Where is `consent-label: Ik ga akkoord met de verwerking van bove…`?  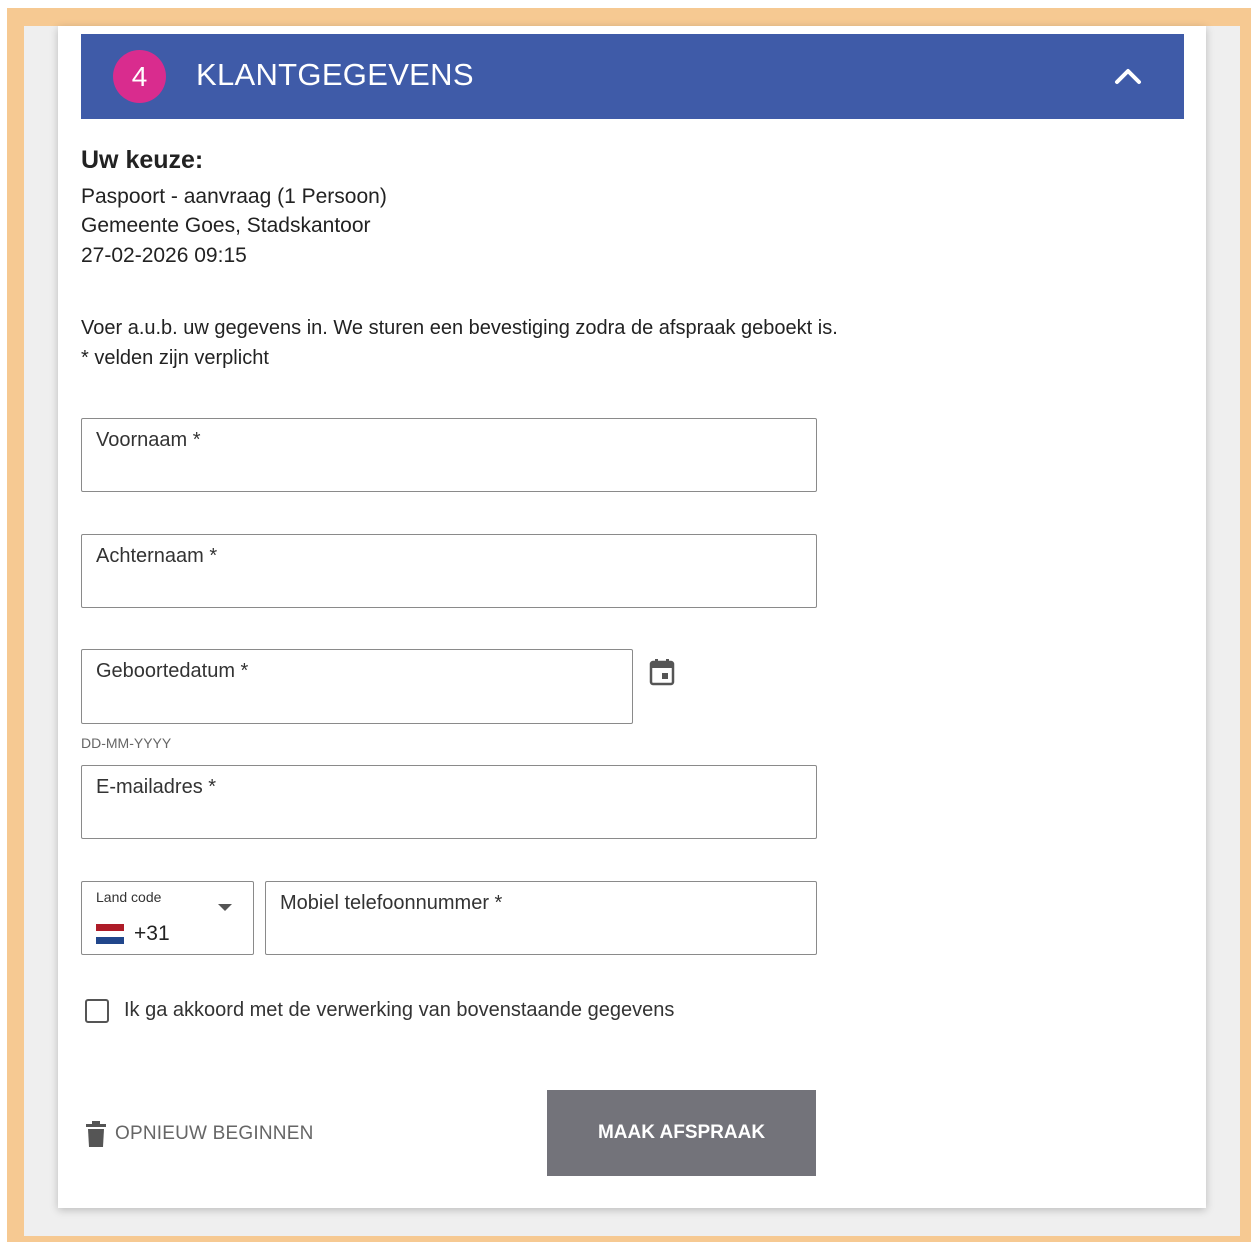 consent-label: Ik ga akkoord met de verwerking van bove… is located at coordinates (399, 1010).